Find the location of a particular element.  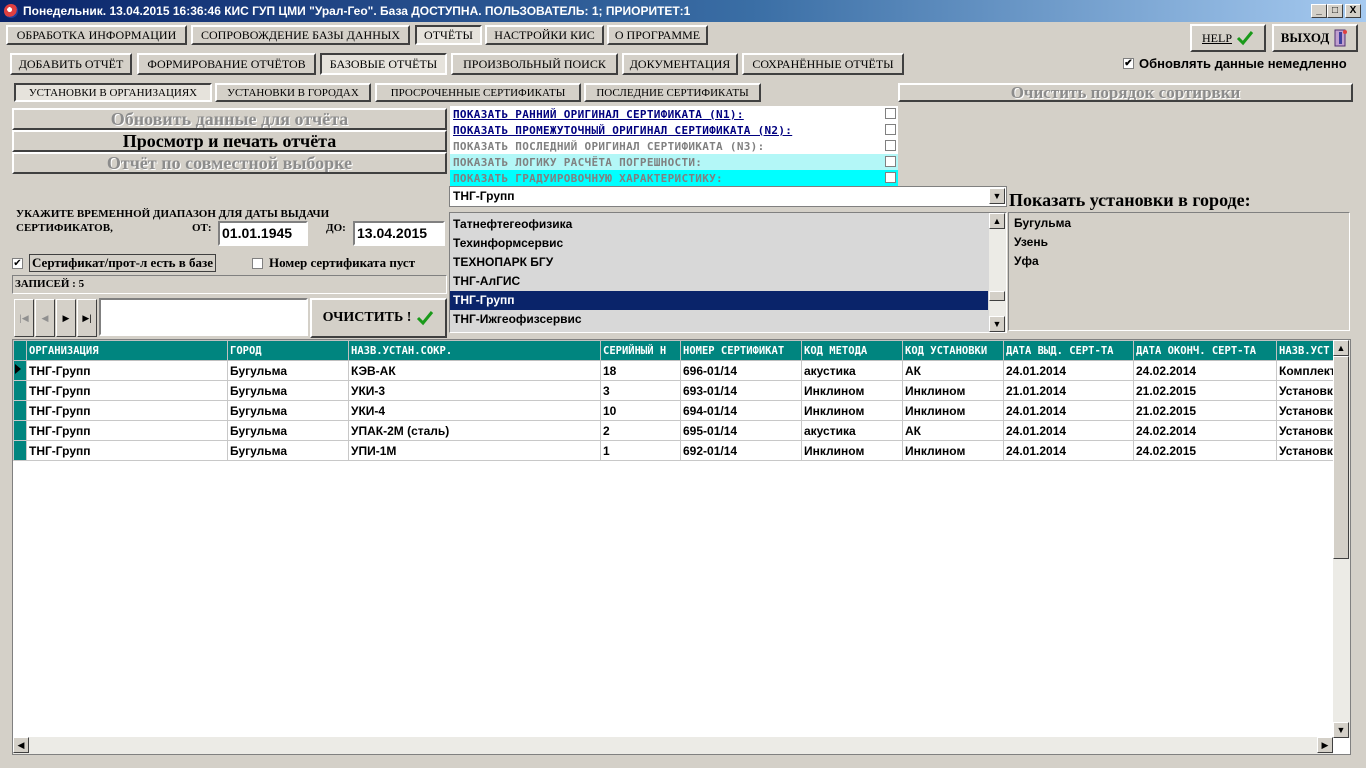

tab-kis-settings: НАСТРОЙКИ КИС is located at coordinates (544, 35).